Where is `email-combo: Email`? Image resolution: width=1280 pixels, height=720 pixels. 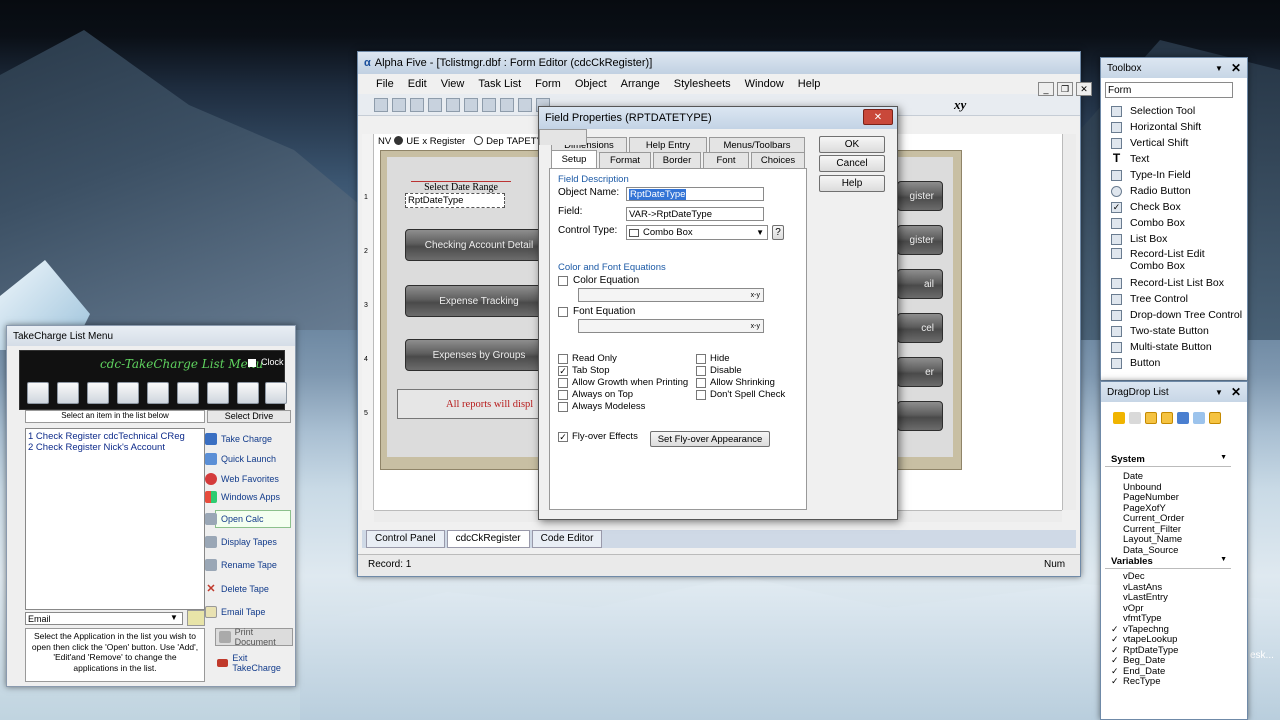 email-combo: Email is located at coordinates (104, 618).